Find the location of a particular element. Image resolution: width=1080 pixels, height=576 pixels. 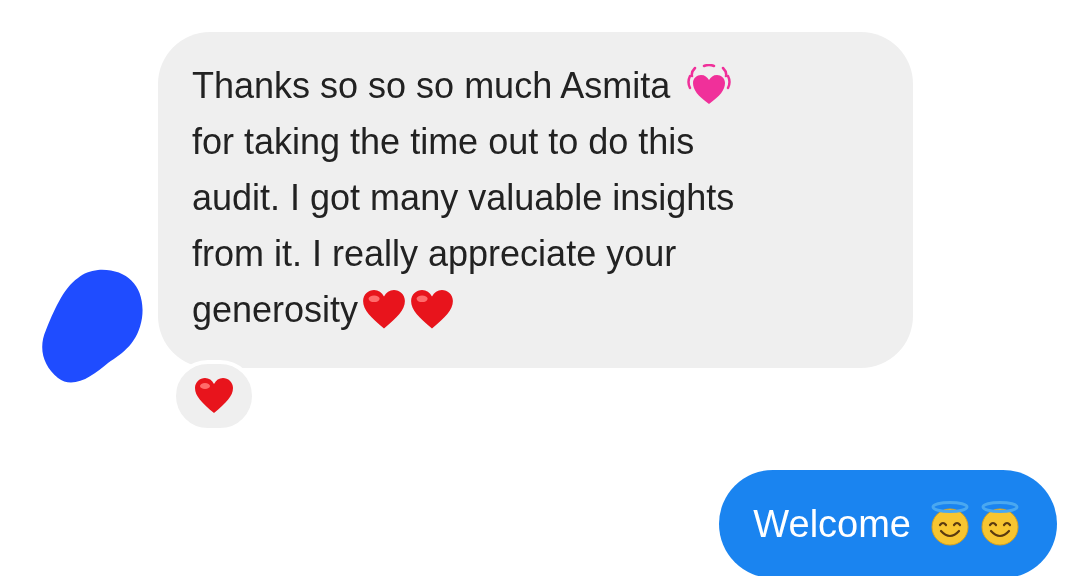

message-text: Thanks so so so much Asmita is located at coordinates (431, 86).